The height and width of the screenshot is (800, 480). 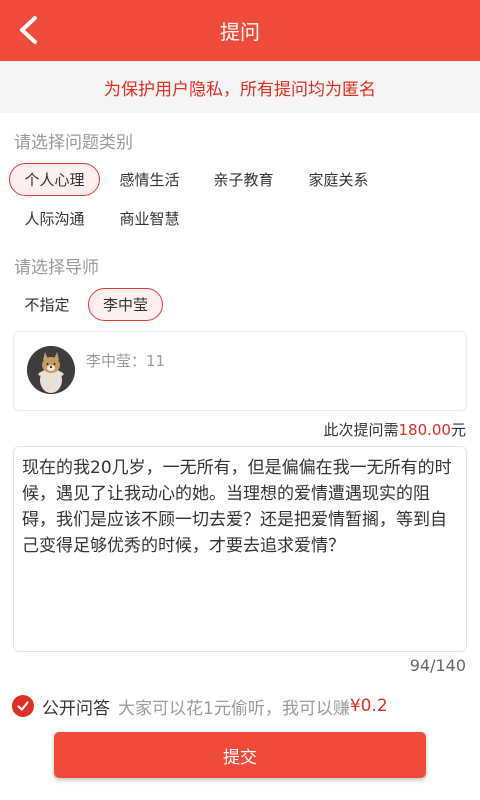 What do you see at coordinates (458, 430) in the screenshot?
I see `price-suffix: 元` at bounding box center [458, 430].